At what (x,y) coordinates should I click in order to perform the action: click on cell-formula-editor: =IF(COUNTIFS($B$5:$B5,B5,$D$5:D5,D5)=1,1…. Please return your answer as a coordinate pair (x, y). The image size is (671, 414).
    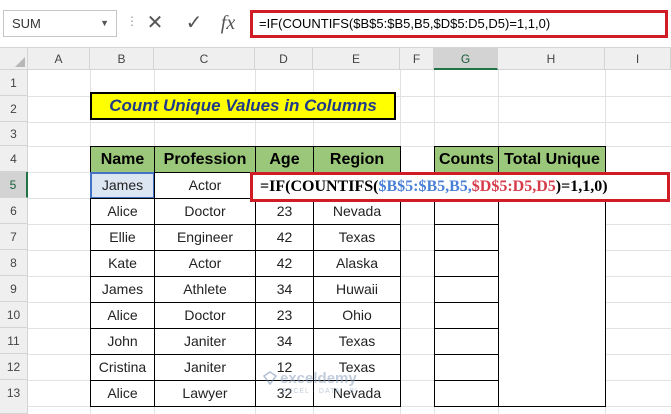
    Looking at the image, I should click on (460, 187).